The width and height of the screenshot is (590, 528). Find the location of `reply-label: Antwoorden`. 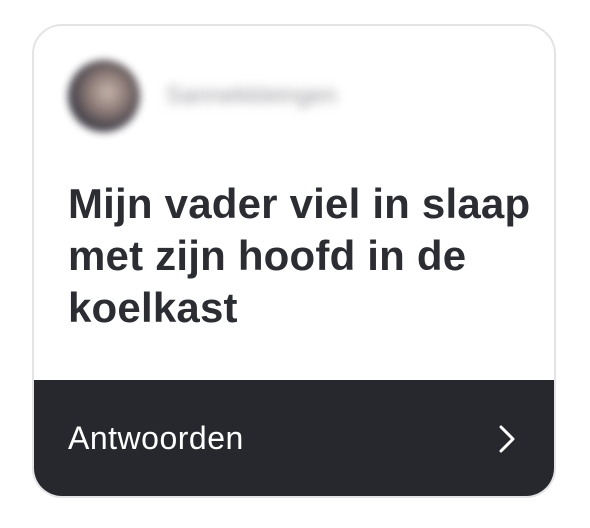

reply-label: Antwoorden is located at coordinates (156, 438).